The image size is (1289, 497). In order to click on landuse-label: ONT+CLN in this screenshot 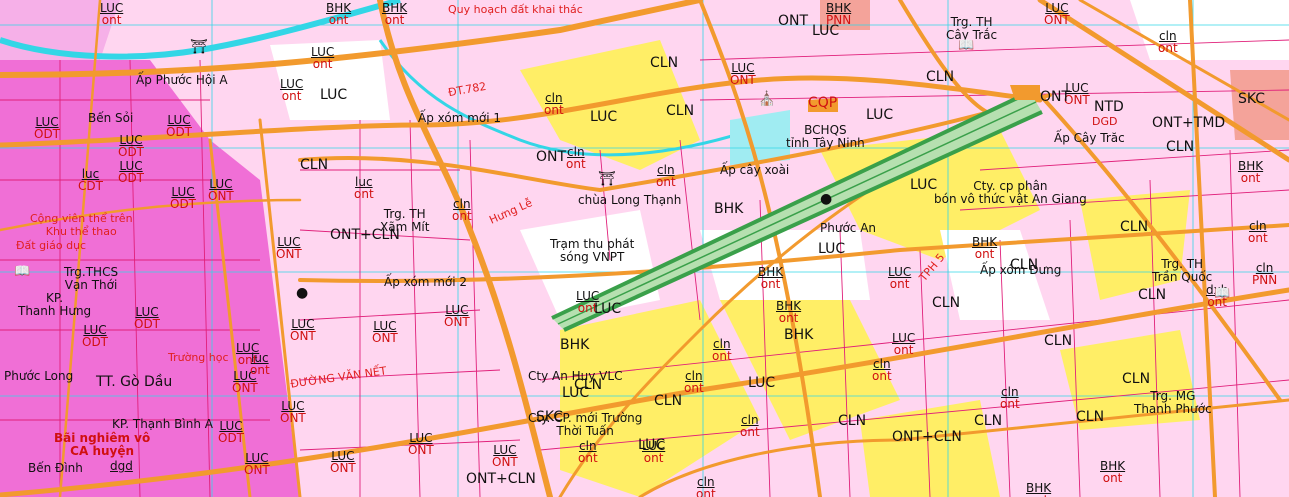, I will do `click(501, 479)`.